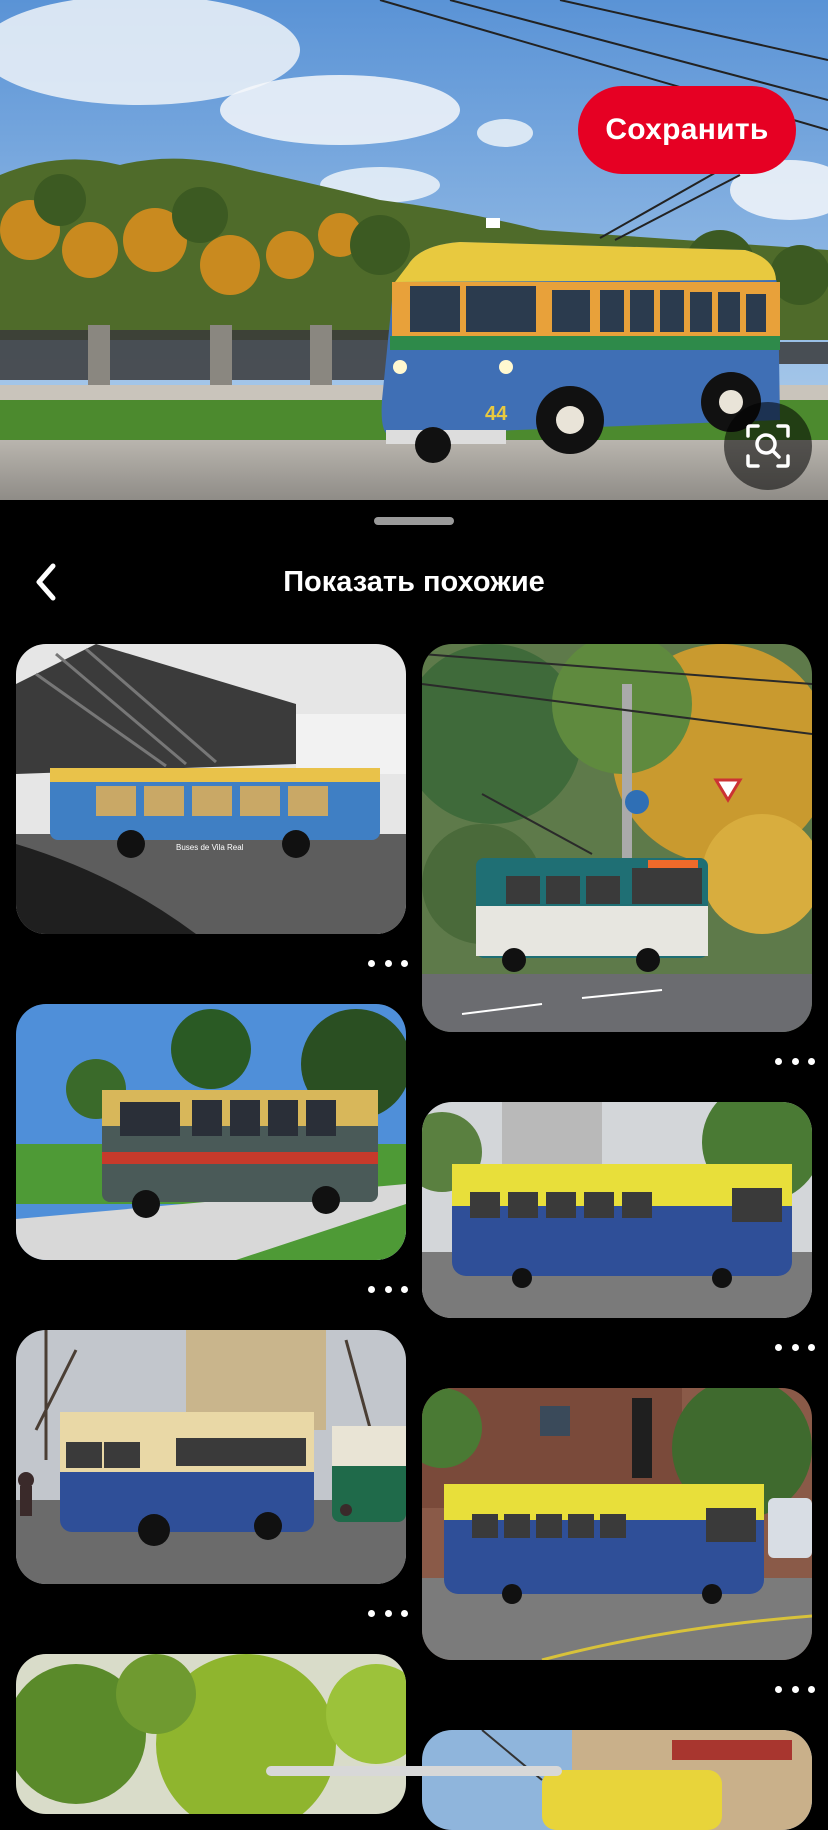  What do you see at coordinates (210, 847) in the screenshot?
I see `pin-1-caption: Buses de Vila Real` at bounding box center [210, 847].